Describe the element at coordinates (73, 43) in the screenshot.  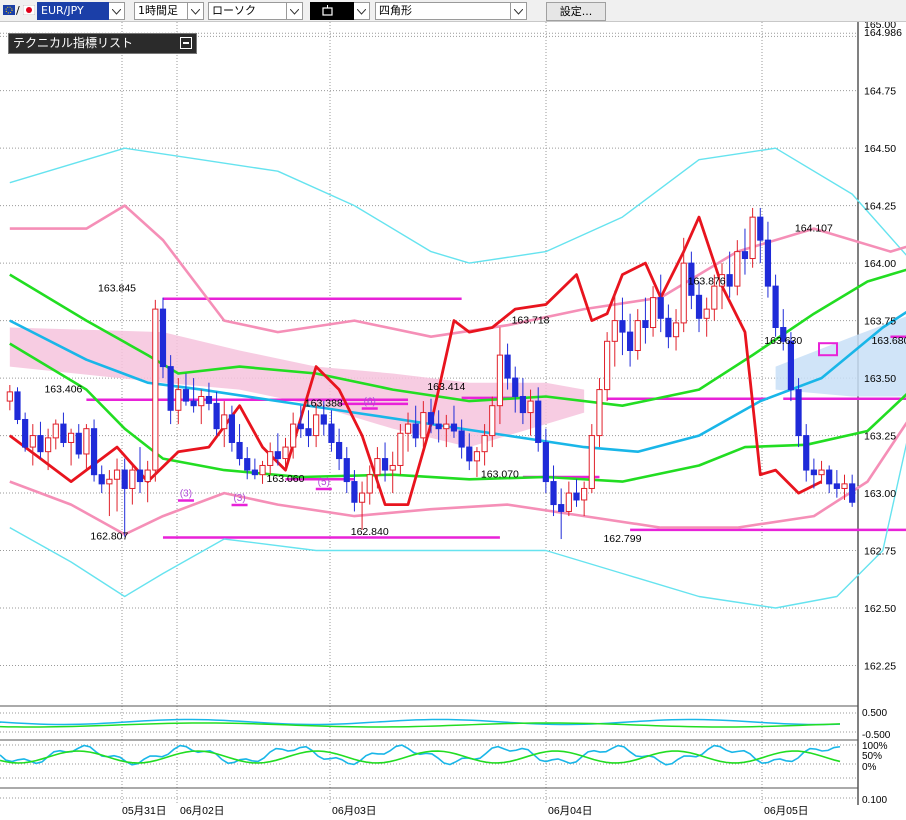
I see `technical-indicator-panel-title: テクニカル指標リスト` at that location.